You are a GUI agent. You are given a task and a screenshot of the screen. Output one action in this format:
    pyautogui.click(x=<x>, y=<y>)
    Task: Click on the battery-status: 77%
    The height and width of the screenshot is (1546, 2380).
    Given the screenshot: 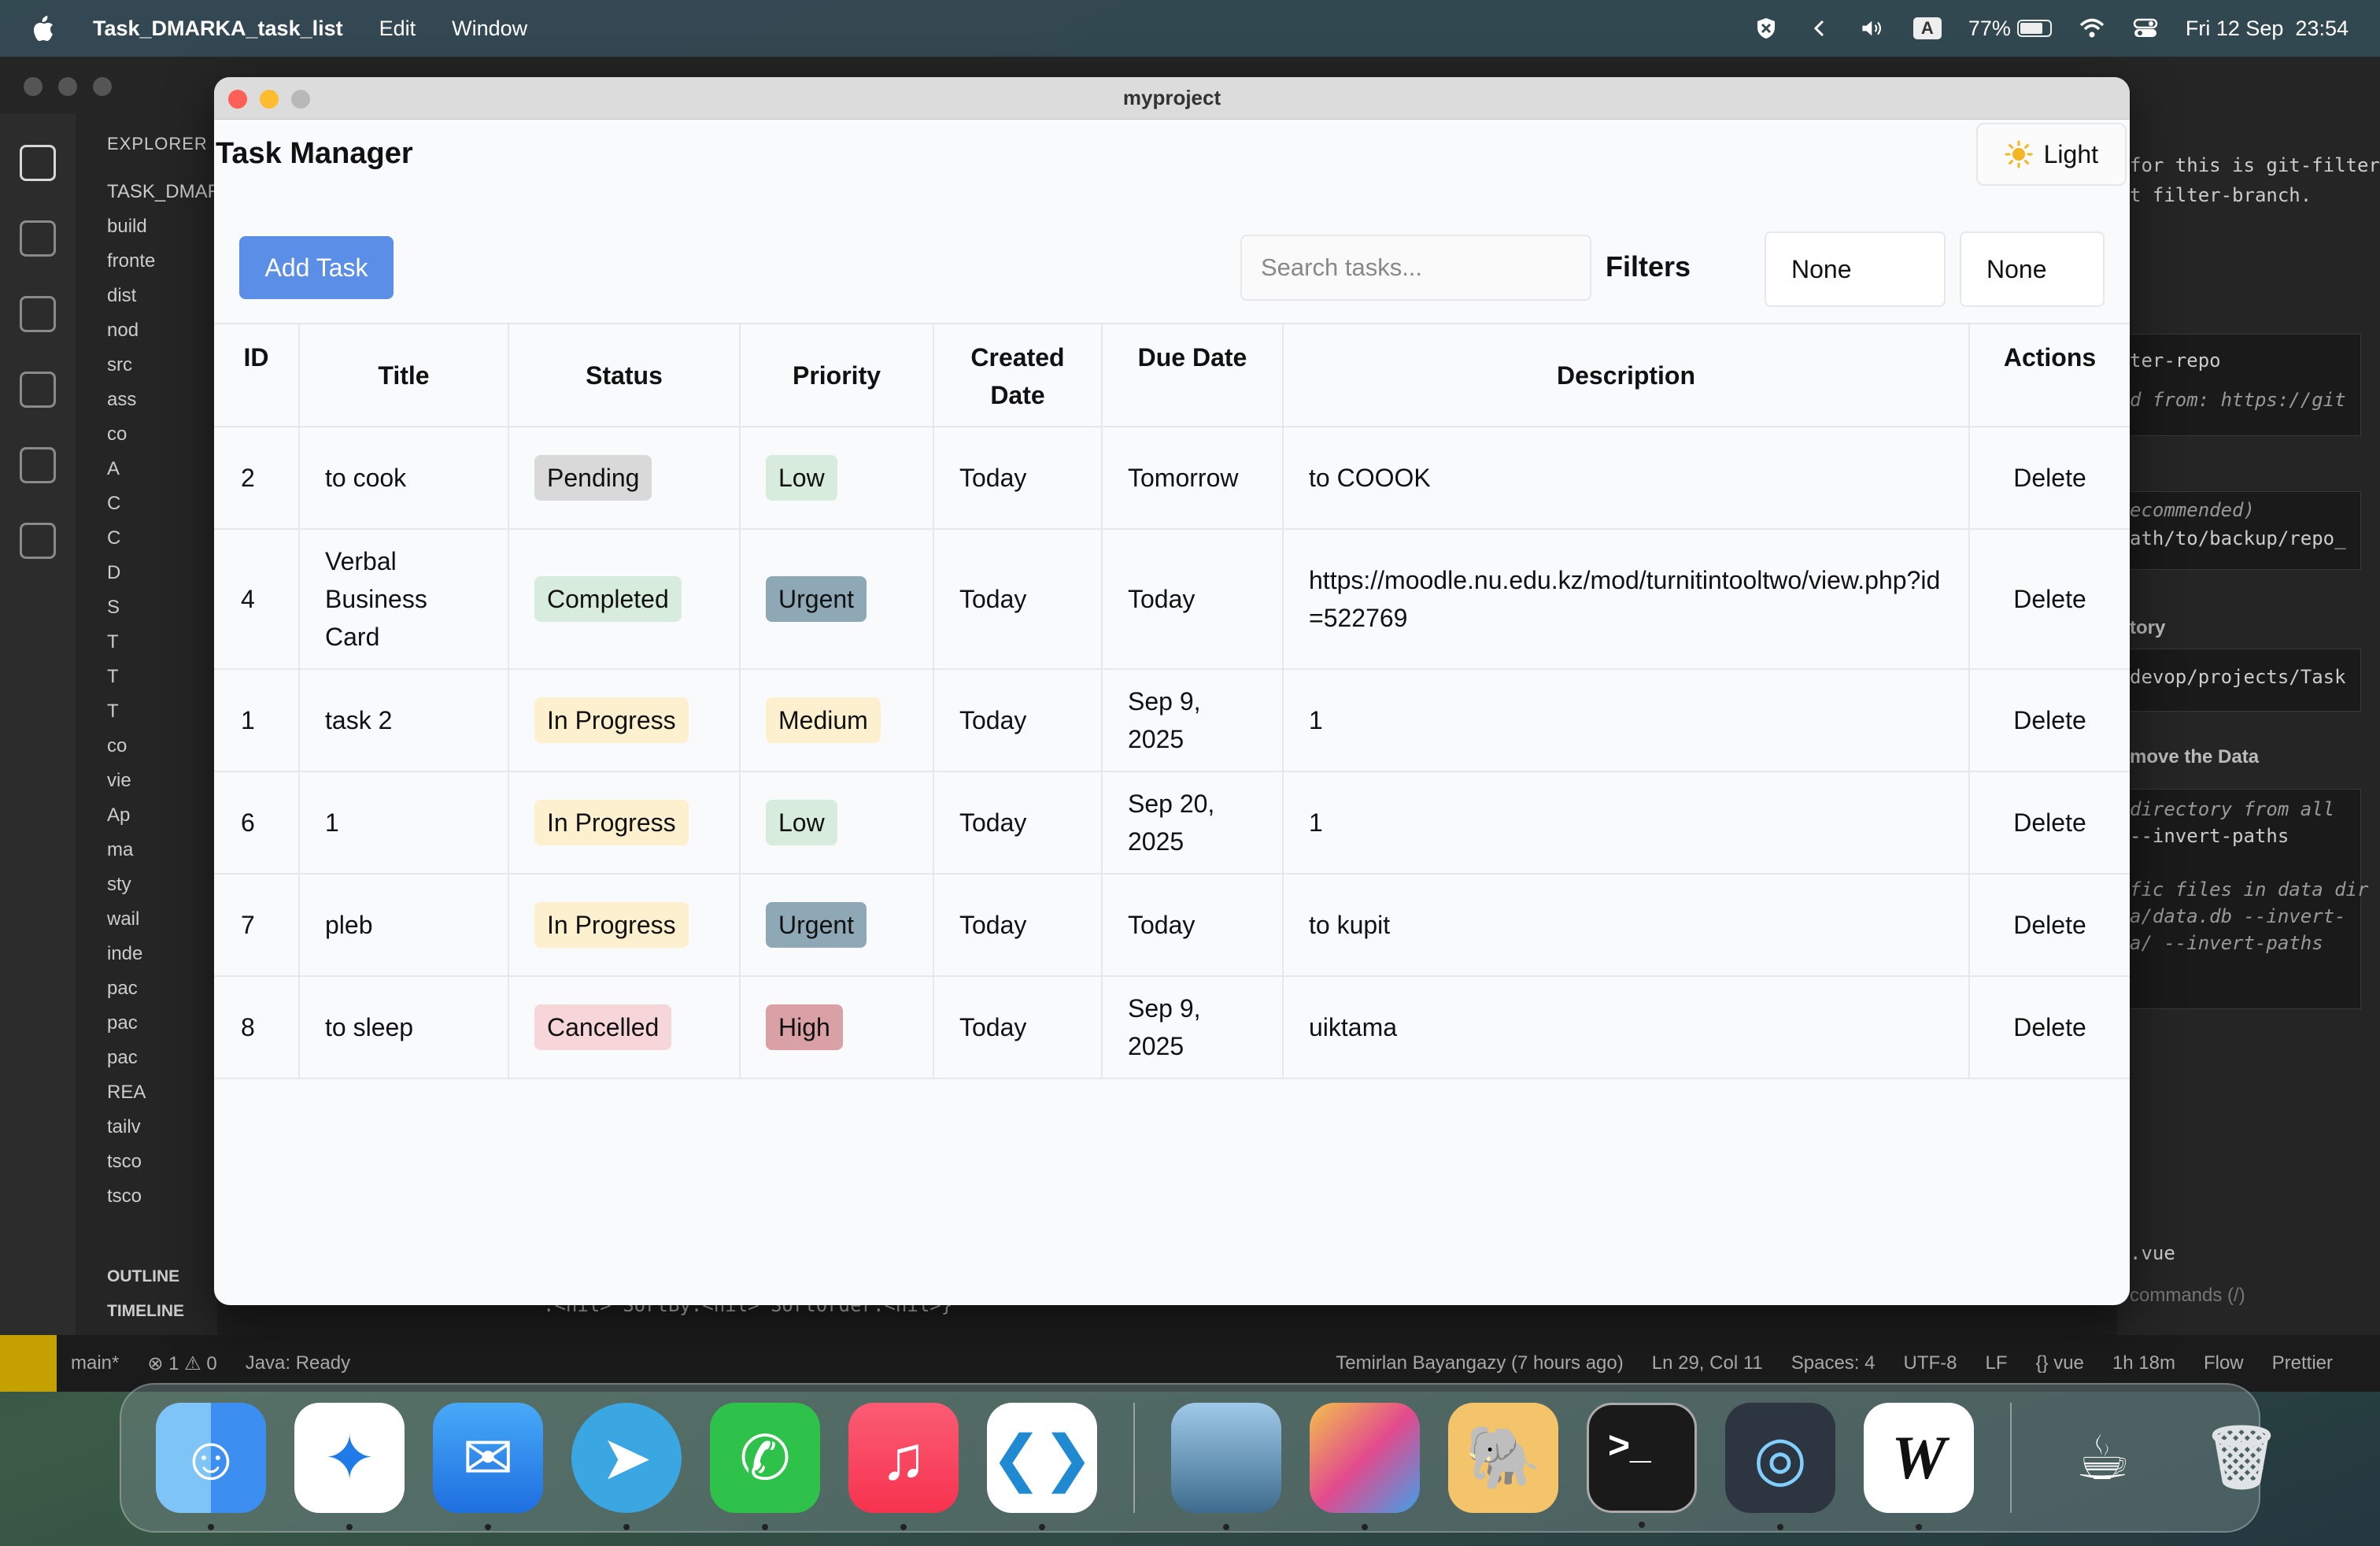 What is the action you would take?
    pyautogui.click(x=2010, y=29)
    